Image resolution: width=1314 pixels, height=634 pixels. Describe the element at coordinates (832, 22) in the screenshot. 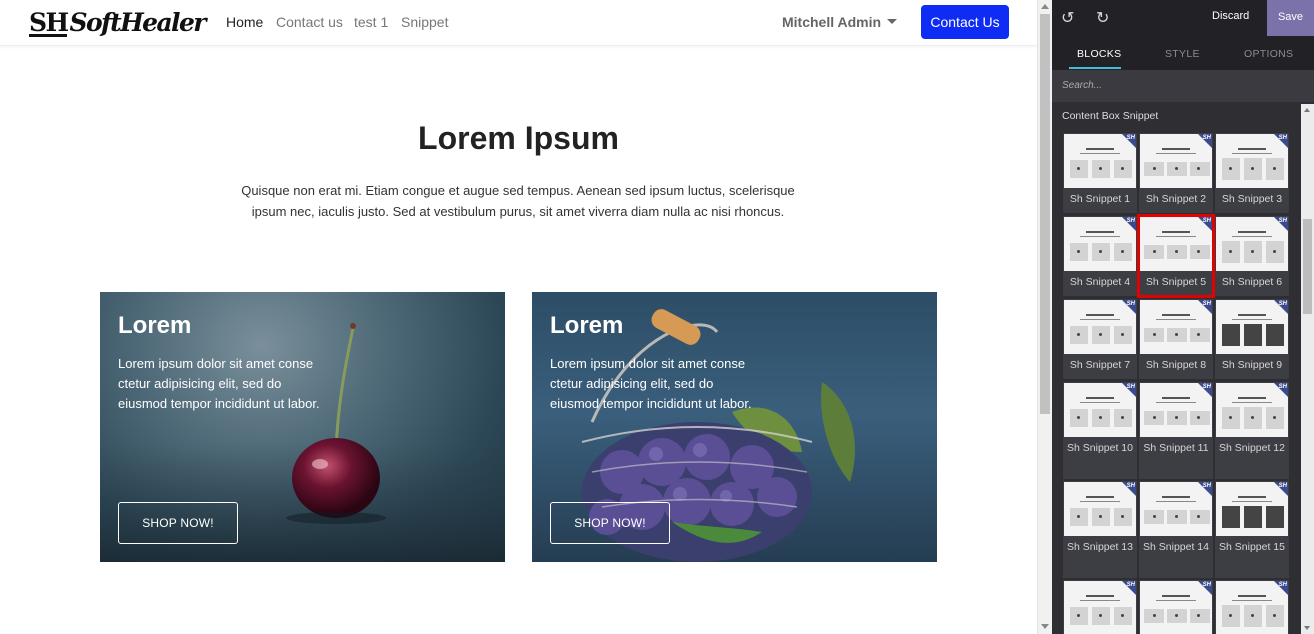

I see `user-name: Mitchell Admin` at that location.